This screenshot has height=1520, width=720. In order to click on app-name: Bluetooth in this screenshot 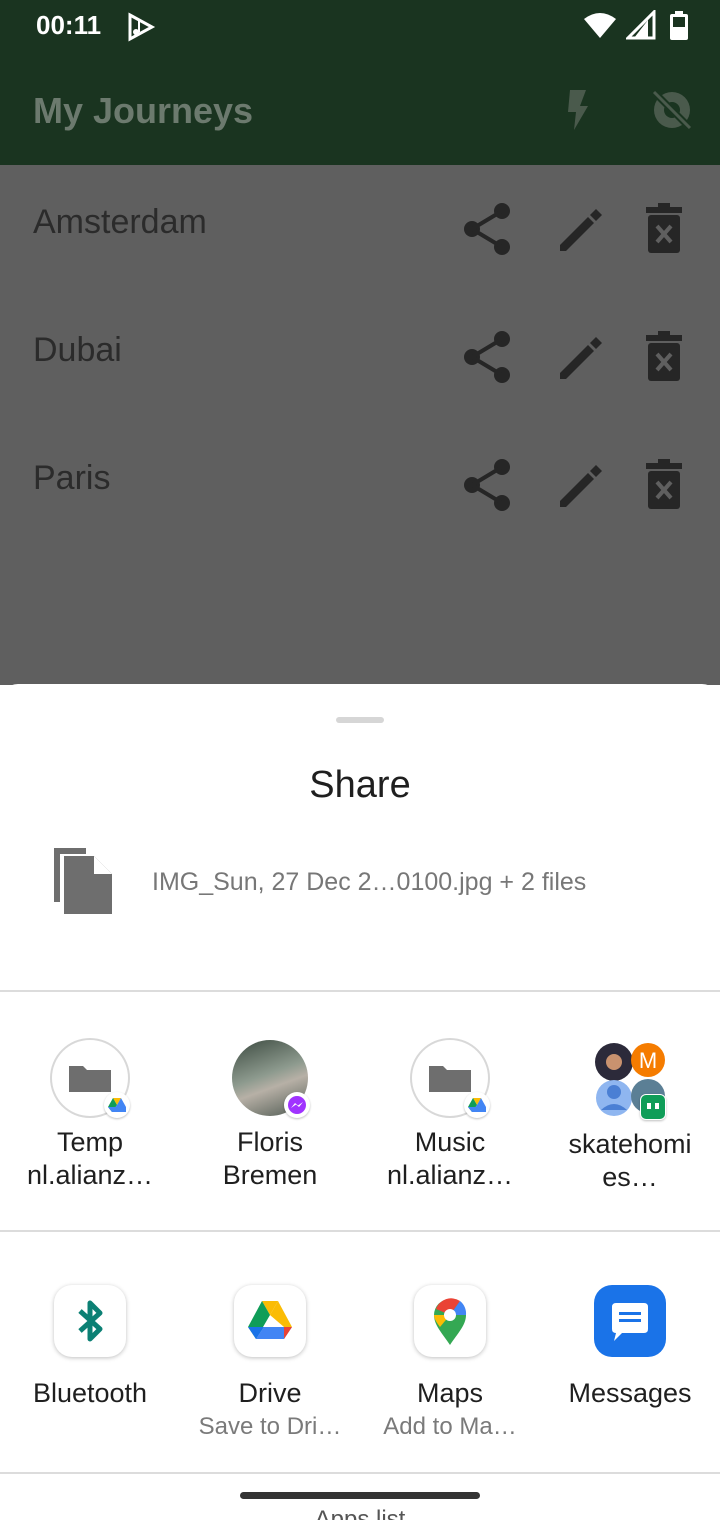, I will do `click(90, 1393)`.